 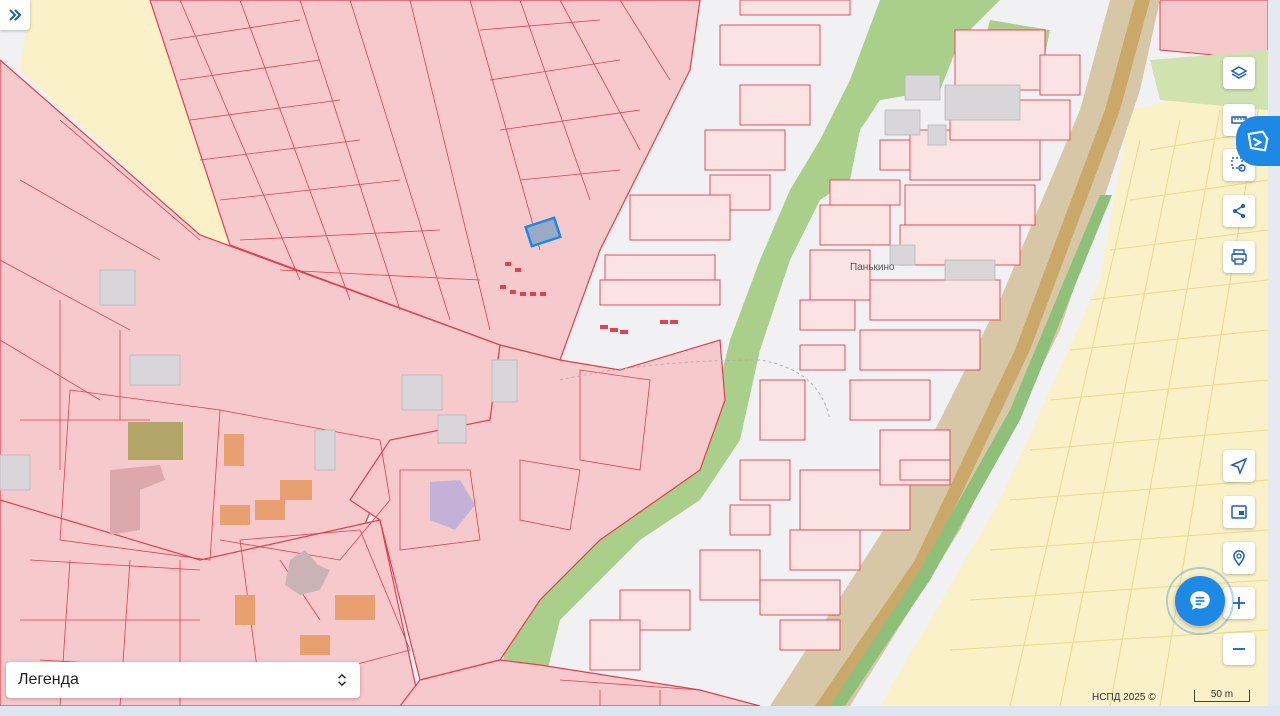 I want to click on bottom-edge-strip, so click(x=640, y=711).